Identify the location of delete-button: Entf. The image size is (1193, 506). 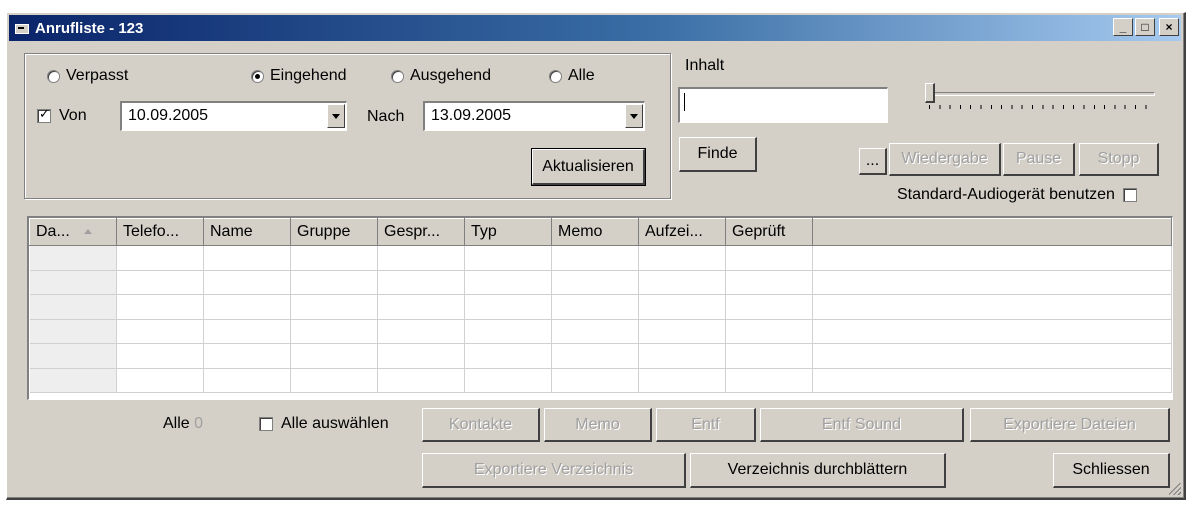
(706, 425).